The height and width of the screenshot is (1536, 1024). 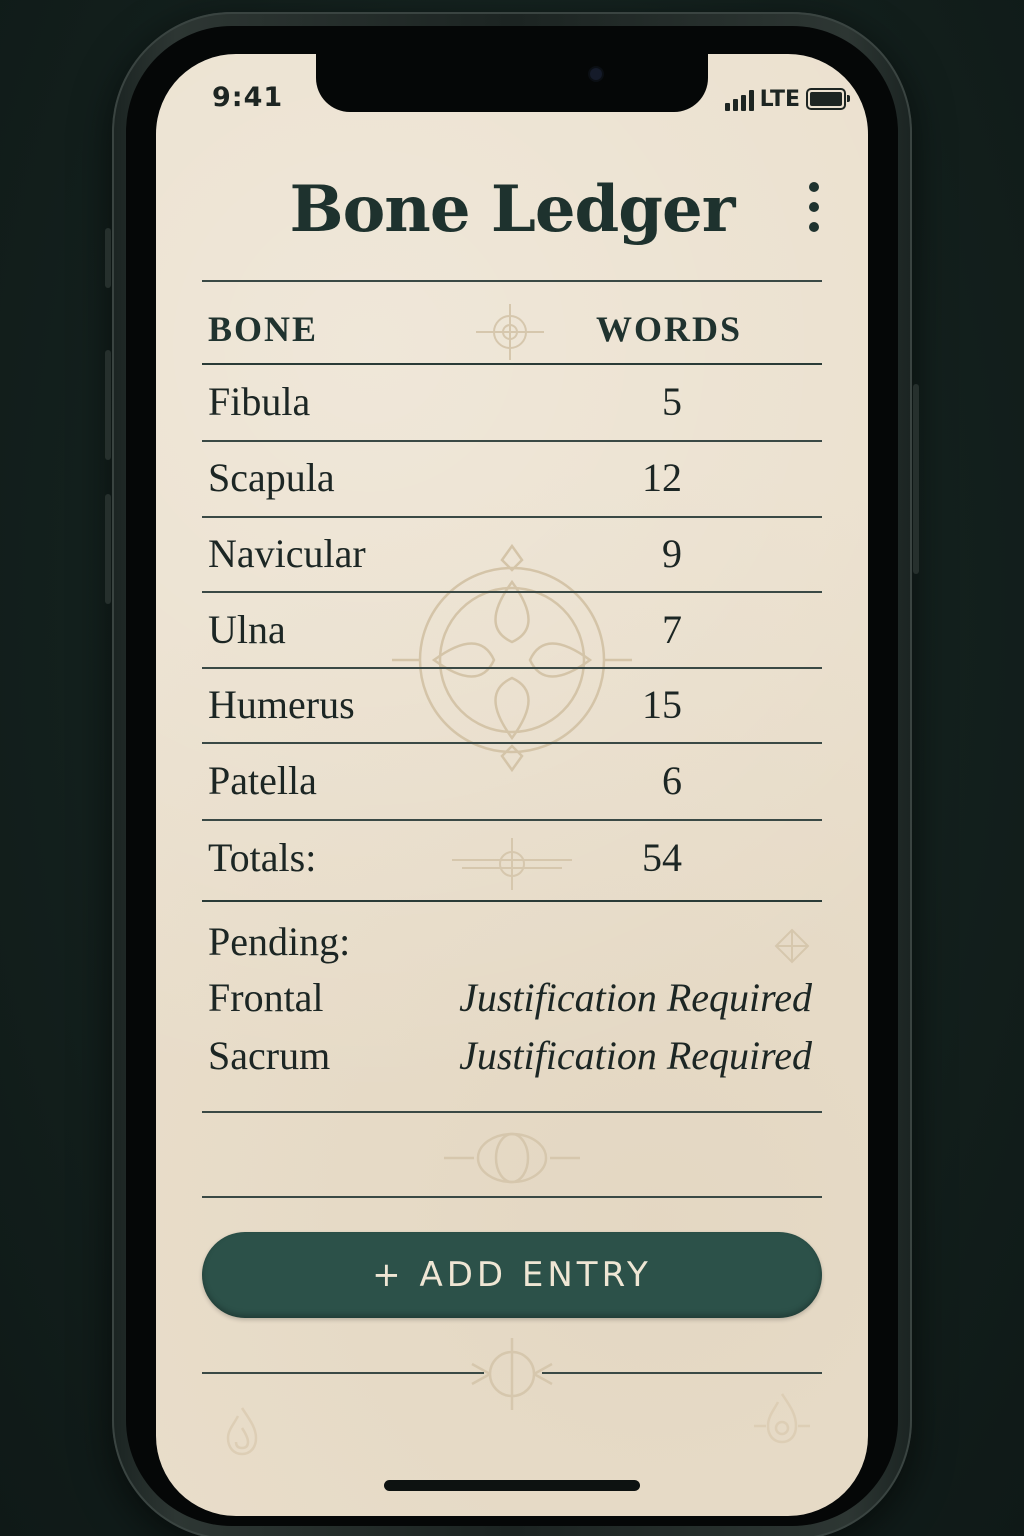 I want to click on bone-name: Navicular, so click(x=287, y=553).